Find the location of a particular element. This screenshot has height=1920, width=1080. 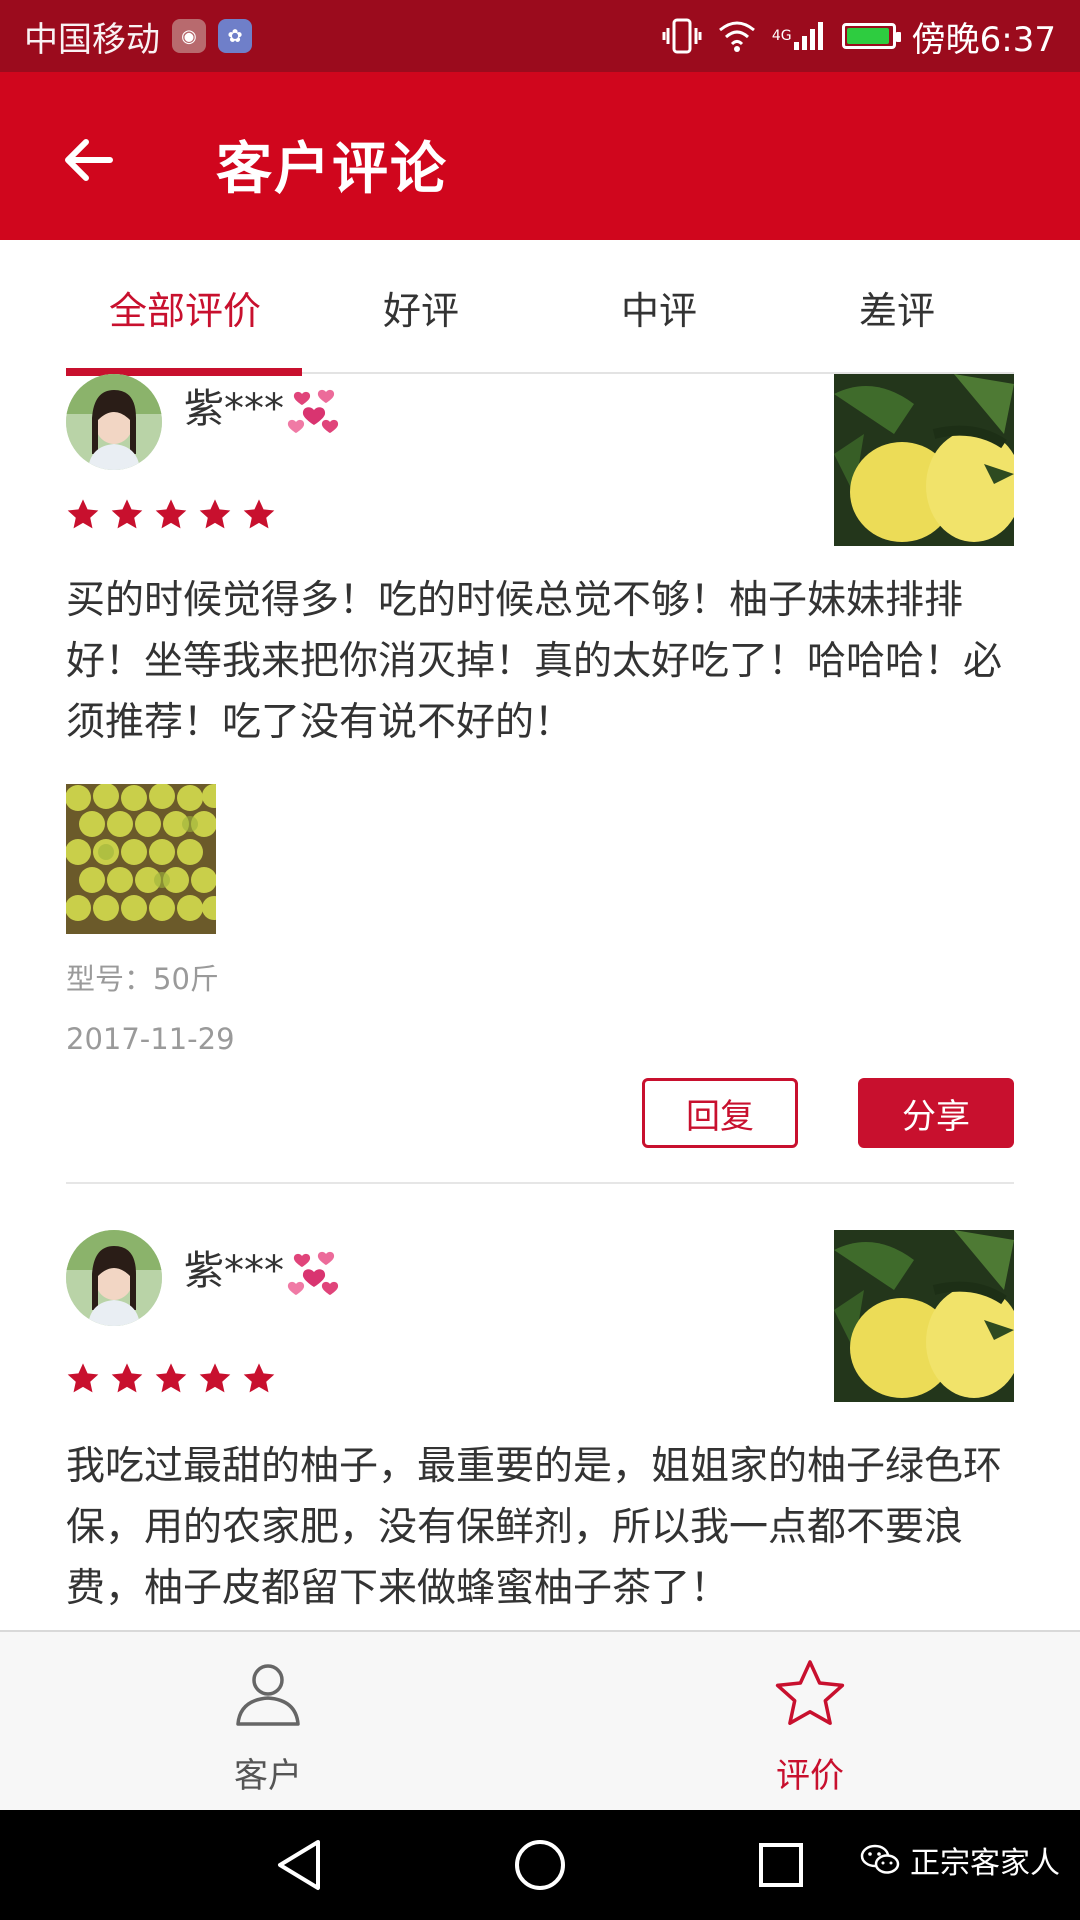

carrier-label: 中国移动 is located at coordinates (92, 39).